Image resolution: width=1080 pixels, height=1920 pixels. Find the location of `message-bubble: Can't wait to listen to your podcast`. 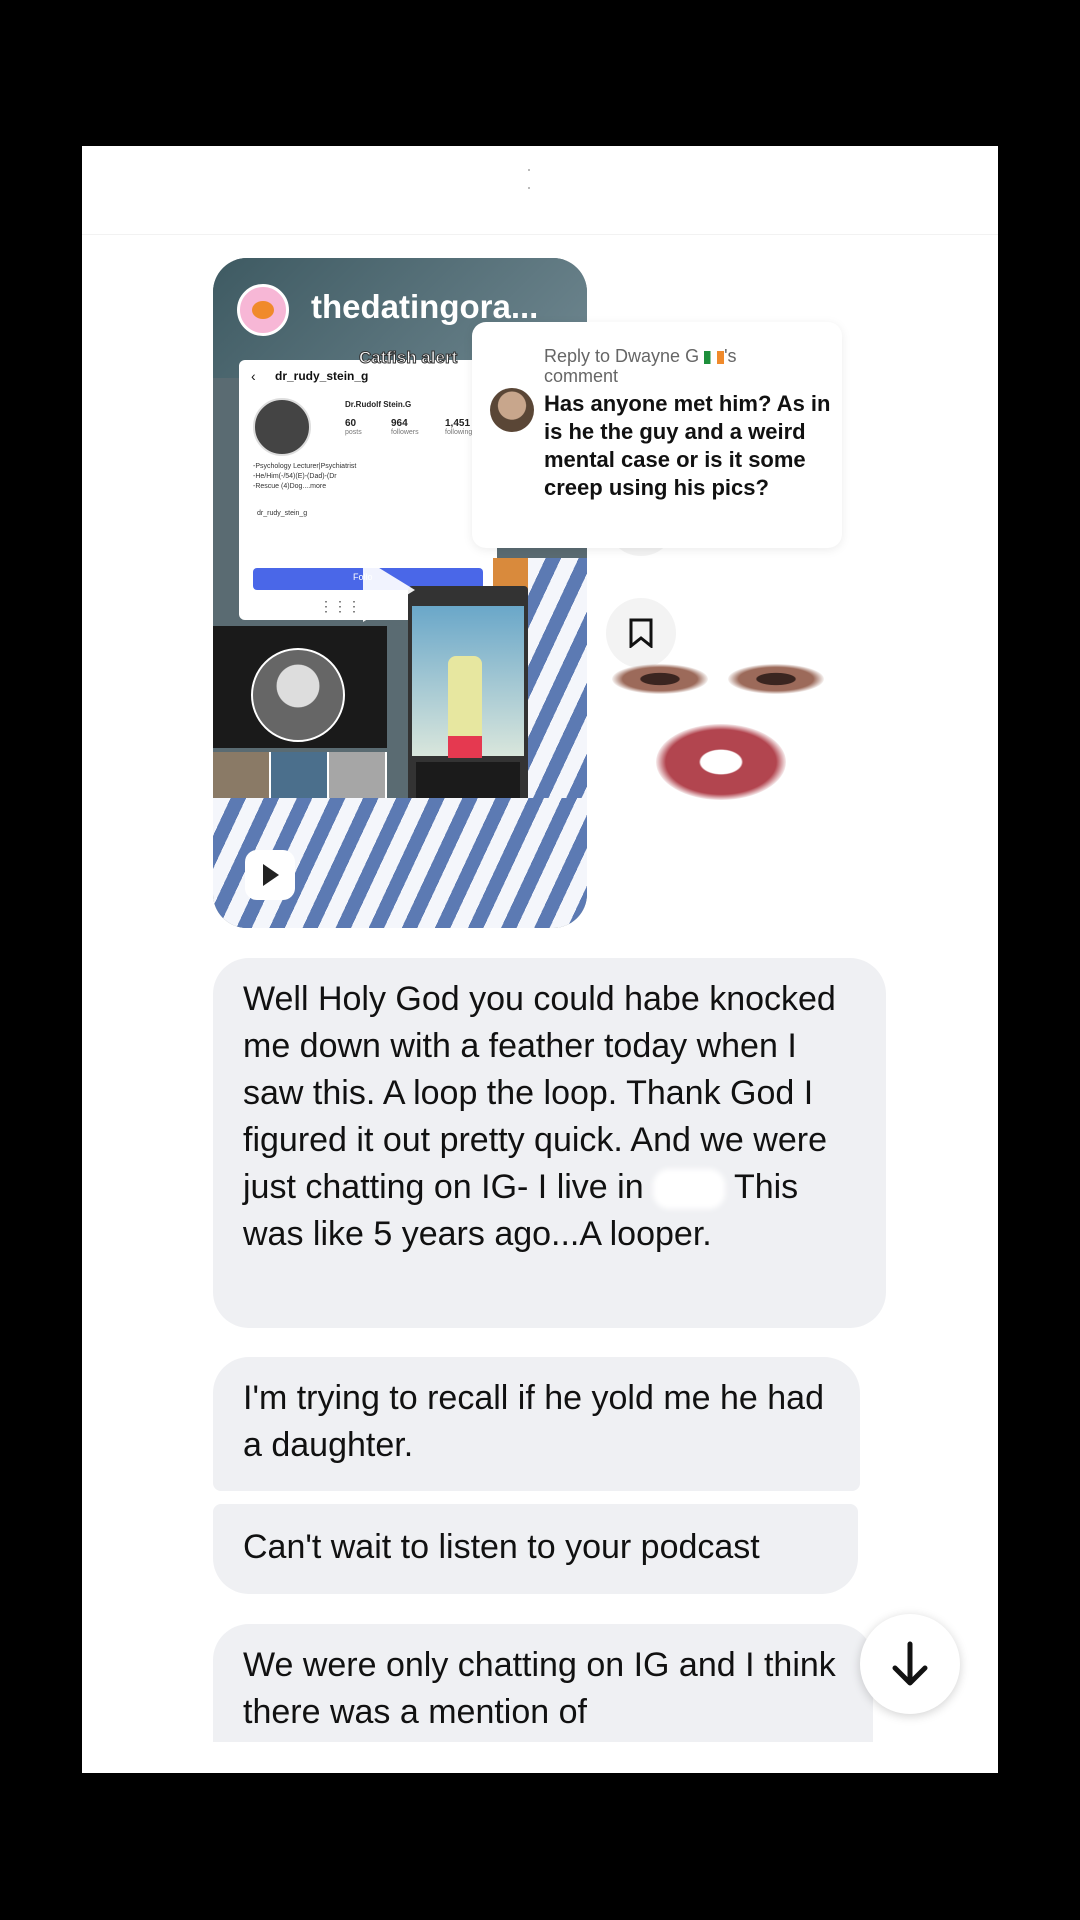

message-bubble: Can't wait to listen to your podcast is located at coordinates (535, 1549).